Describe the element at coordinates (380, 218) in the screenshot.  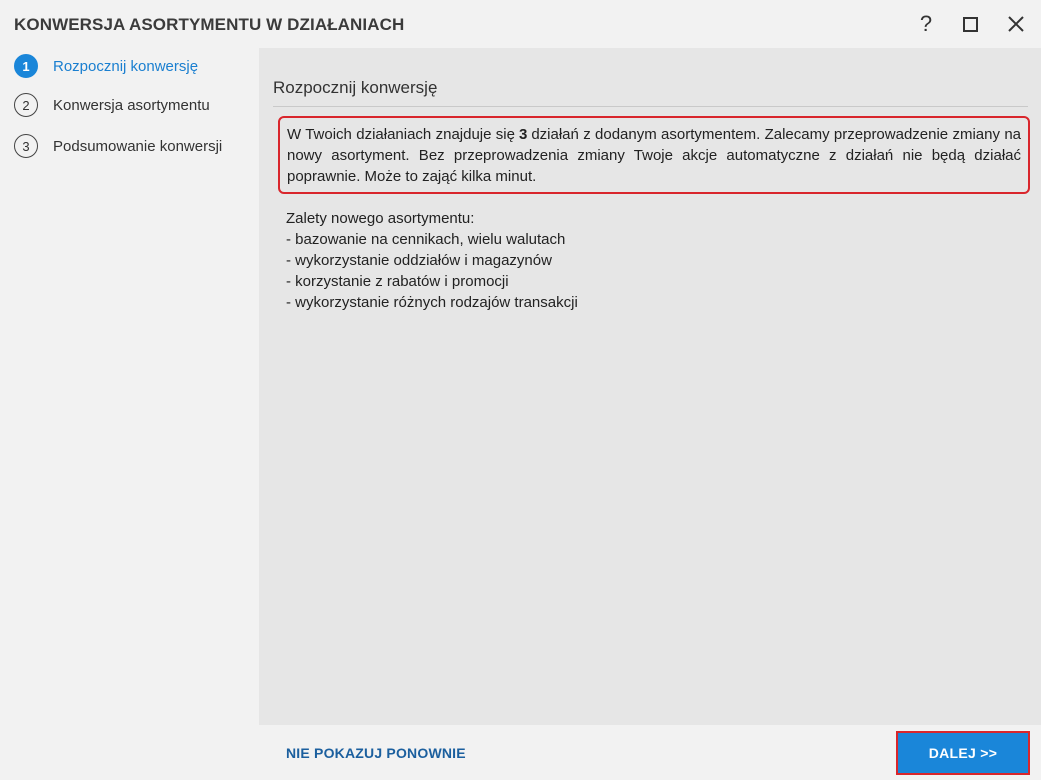
I see `benefits-title: Zalety nowego asortymentu:` at that location.